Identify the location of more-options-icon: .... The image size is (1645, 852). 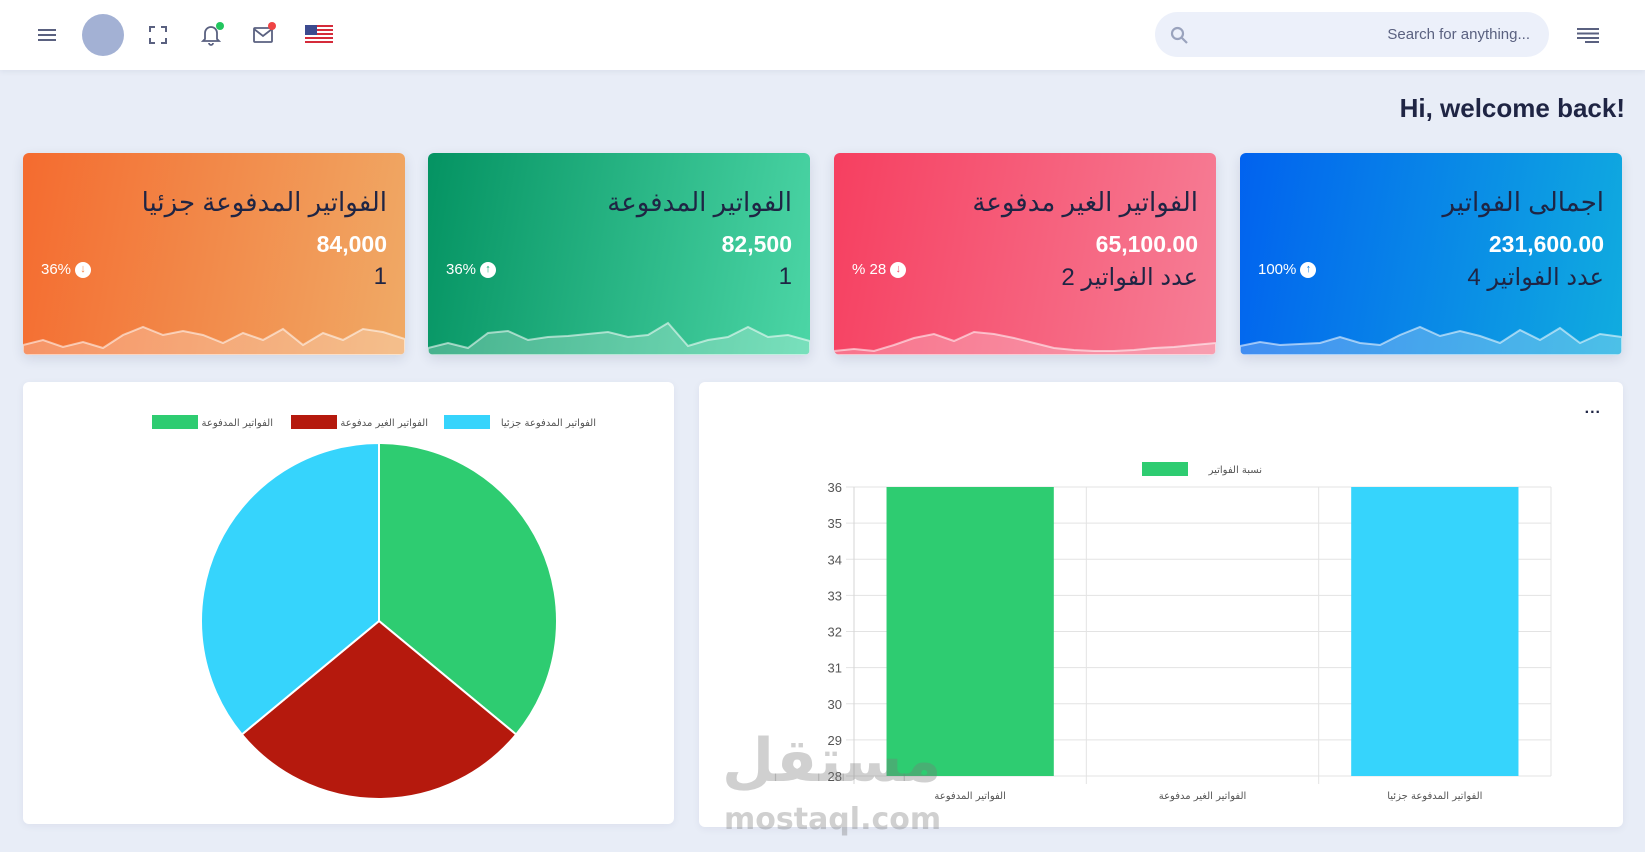
(1593, 409).